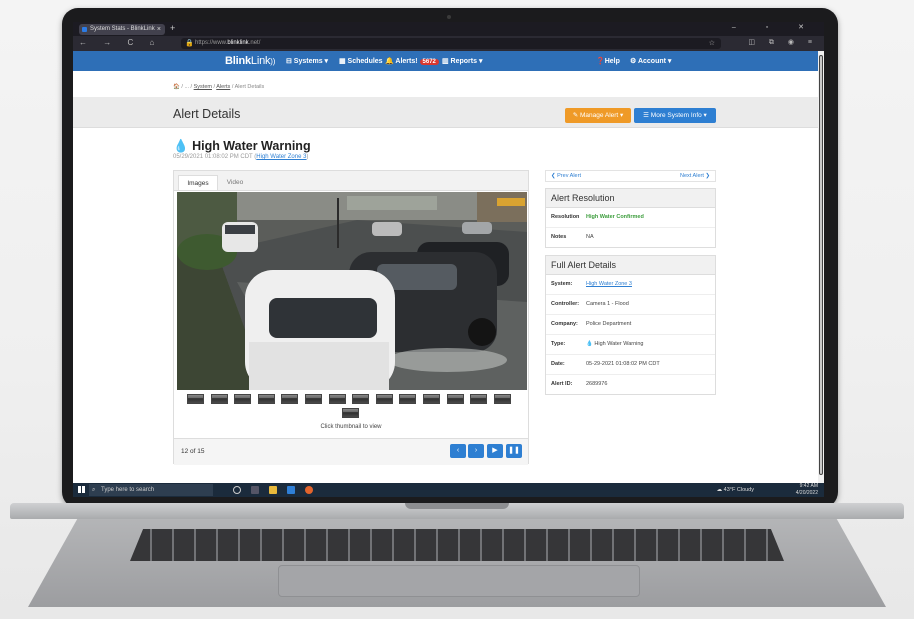 The image size is (914, 619). What do you see at coordinates (566, 176) in the screenshot?
I see `prev-alert-link: ❮ Prev Alert` at bounding box center [566, 176].